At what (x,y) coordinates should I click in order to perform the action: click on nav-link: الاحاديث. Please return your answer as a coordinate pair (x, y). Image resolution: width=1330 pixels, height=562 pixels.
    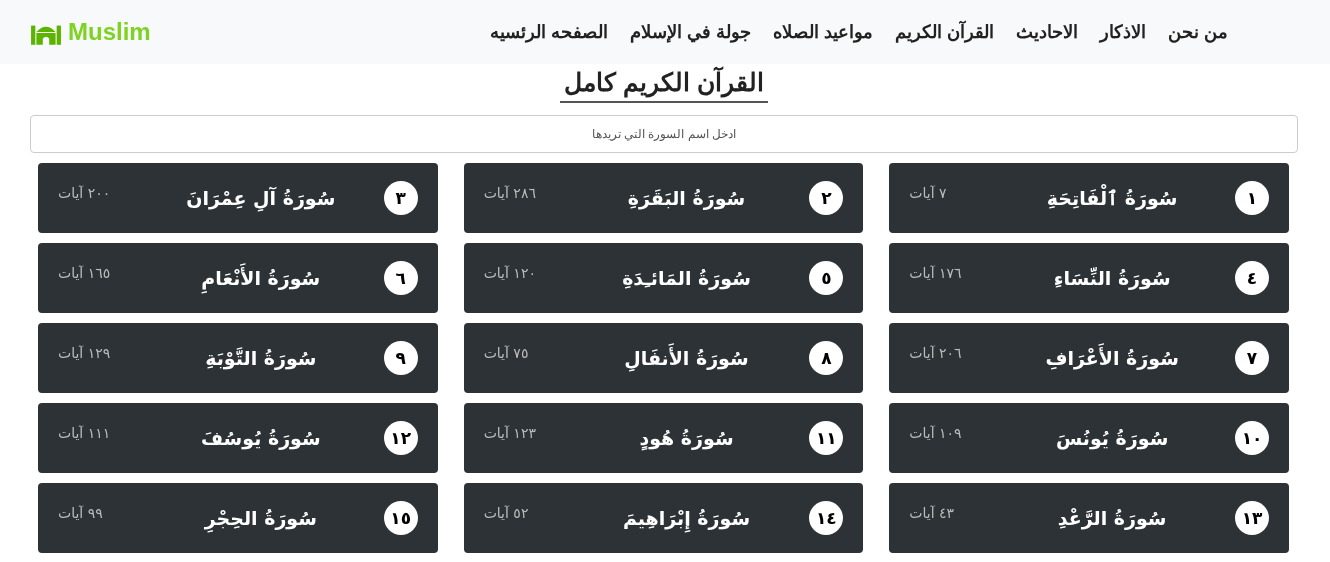
    Looking at the image, I should click on (1047, 32).